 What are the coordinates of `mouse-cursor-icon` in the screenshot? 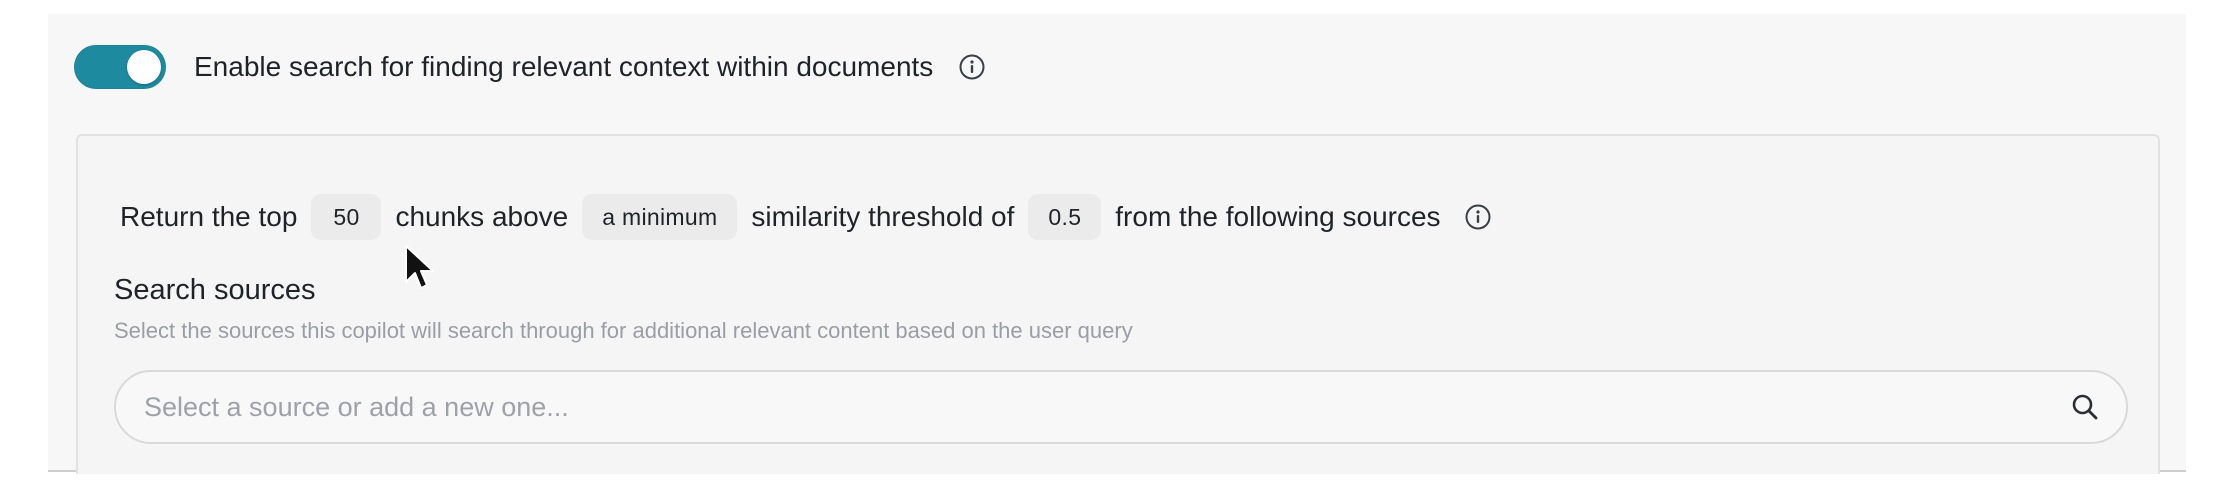 It's located at (419, 267).